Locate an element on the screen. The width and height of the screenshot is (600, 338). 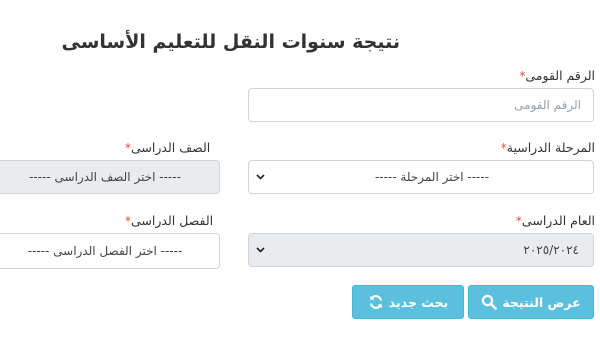
page-title: نتيجة سنوات النقل للتعليم الأساسى is located at coordinates (230, 42).